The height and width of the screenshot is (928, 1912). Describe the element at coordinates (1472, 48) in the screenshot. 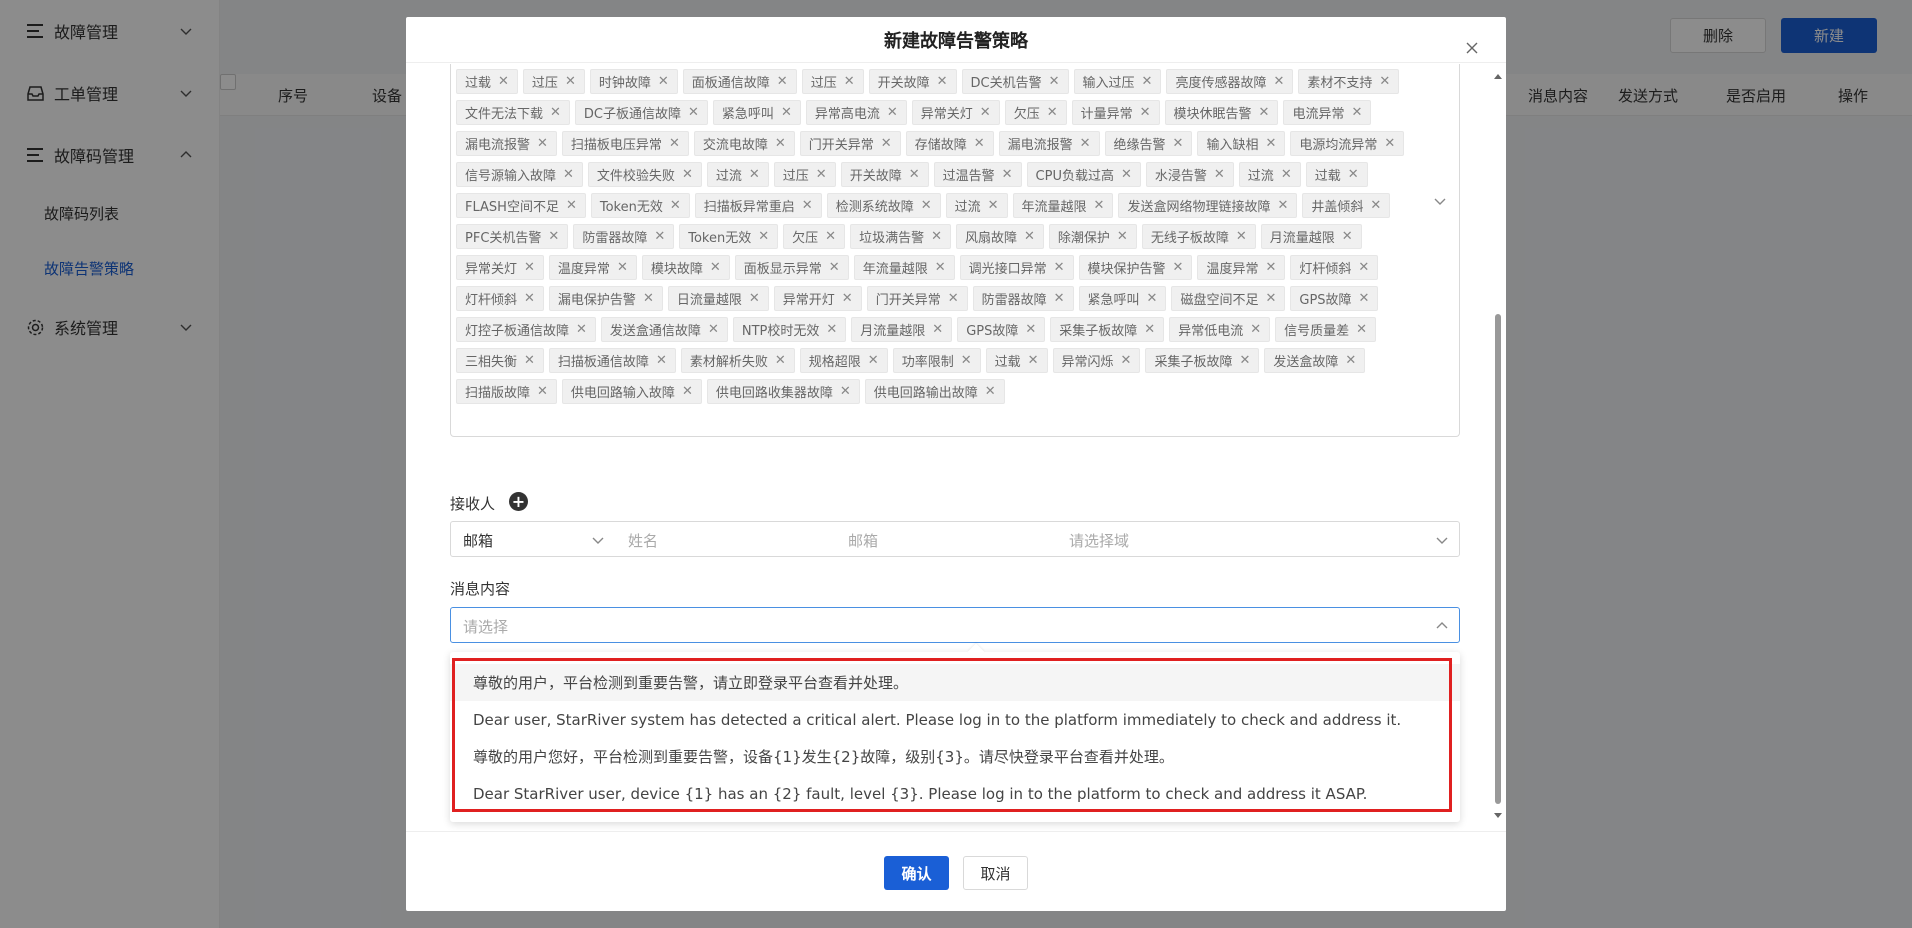

I see `close-icon` at that location.